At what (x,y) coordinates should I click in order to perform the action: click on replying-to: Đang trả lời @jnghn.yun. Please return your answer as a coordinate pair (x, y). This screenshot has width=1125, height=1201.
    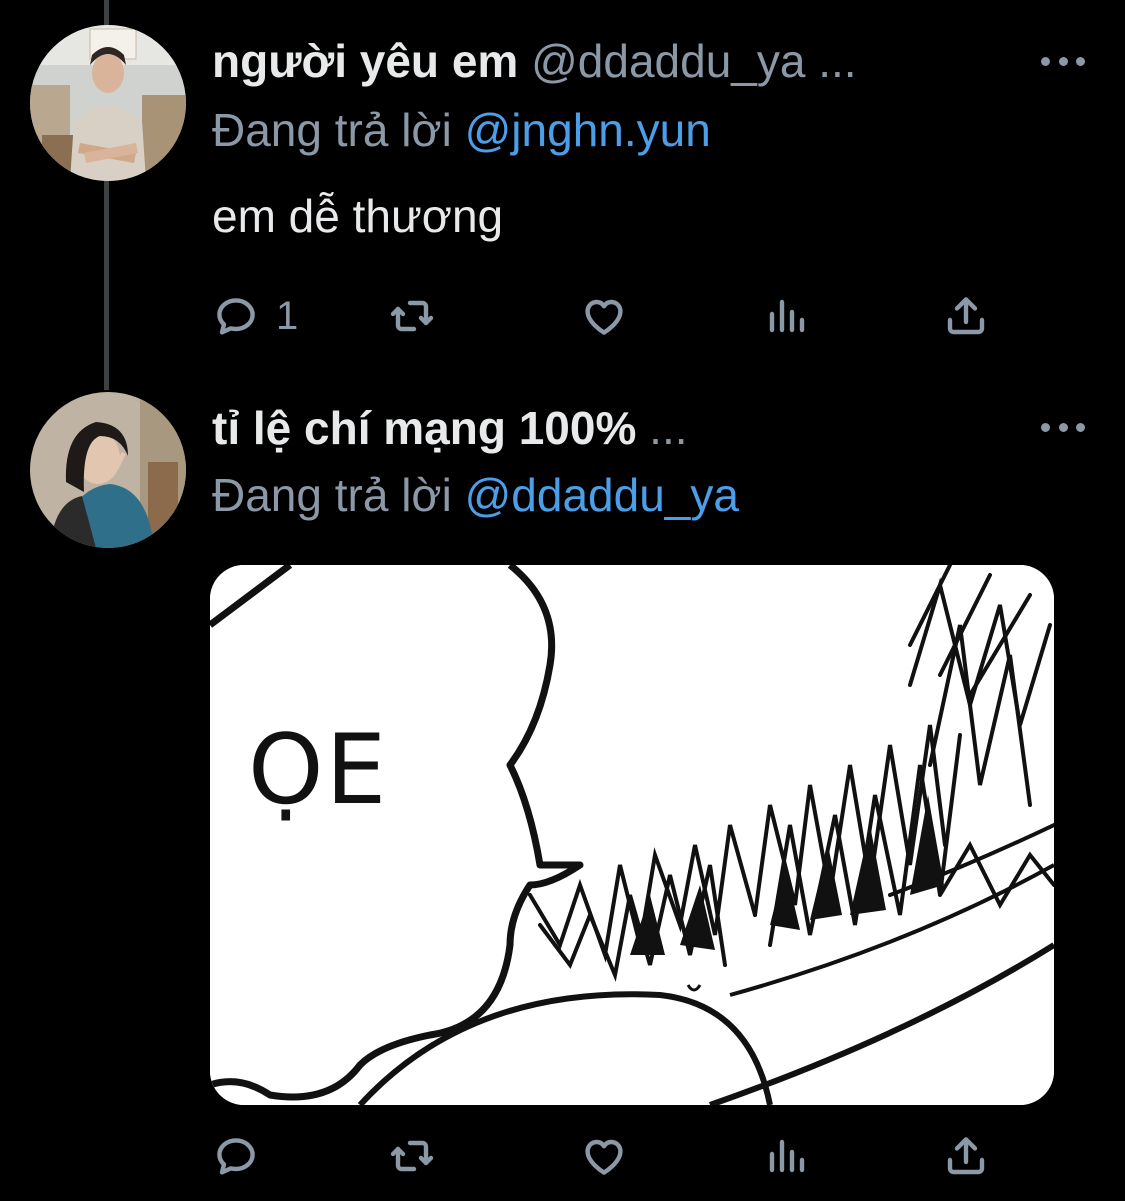
    Looking at the image, I should click on (461, 130).